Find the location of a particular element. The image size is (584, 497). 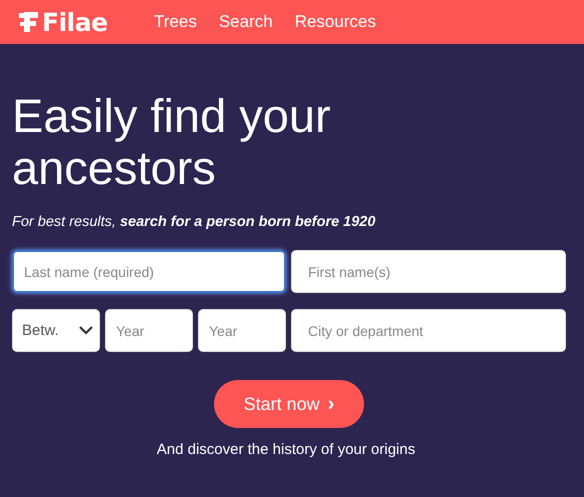

period-dropdown: Betw. is located at coordinates (56, 330).